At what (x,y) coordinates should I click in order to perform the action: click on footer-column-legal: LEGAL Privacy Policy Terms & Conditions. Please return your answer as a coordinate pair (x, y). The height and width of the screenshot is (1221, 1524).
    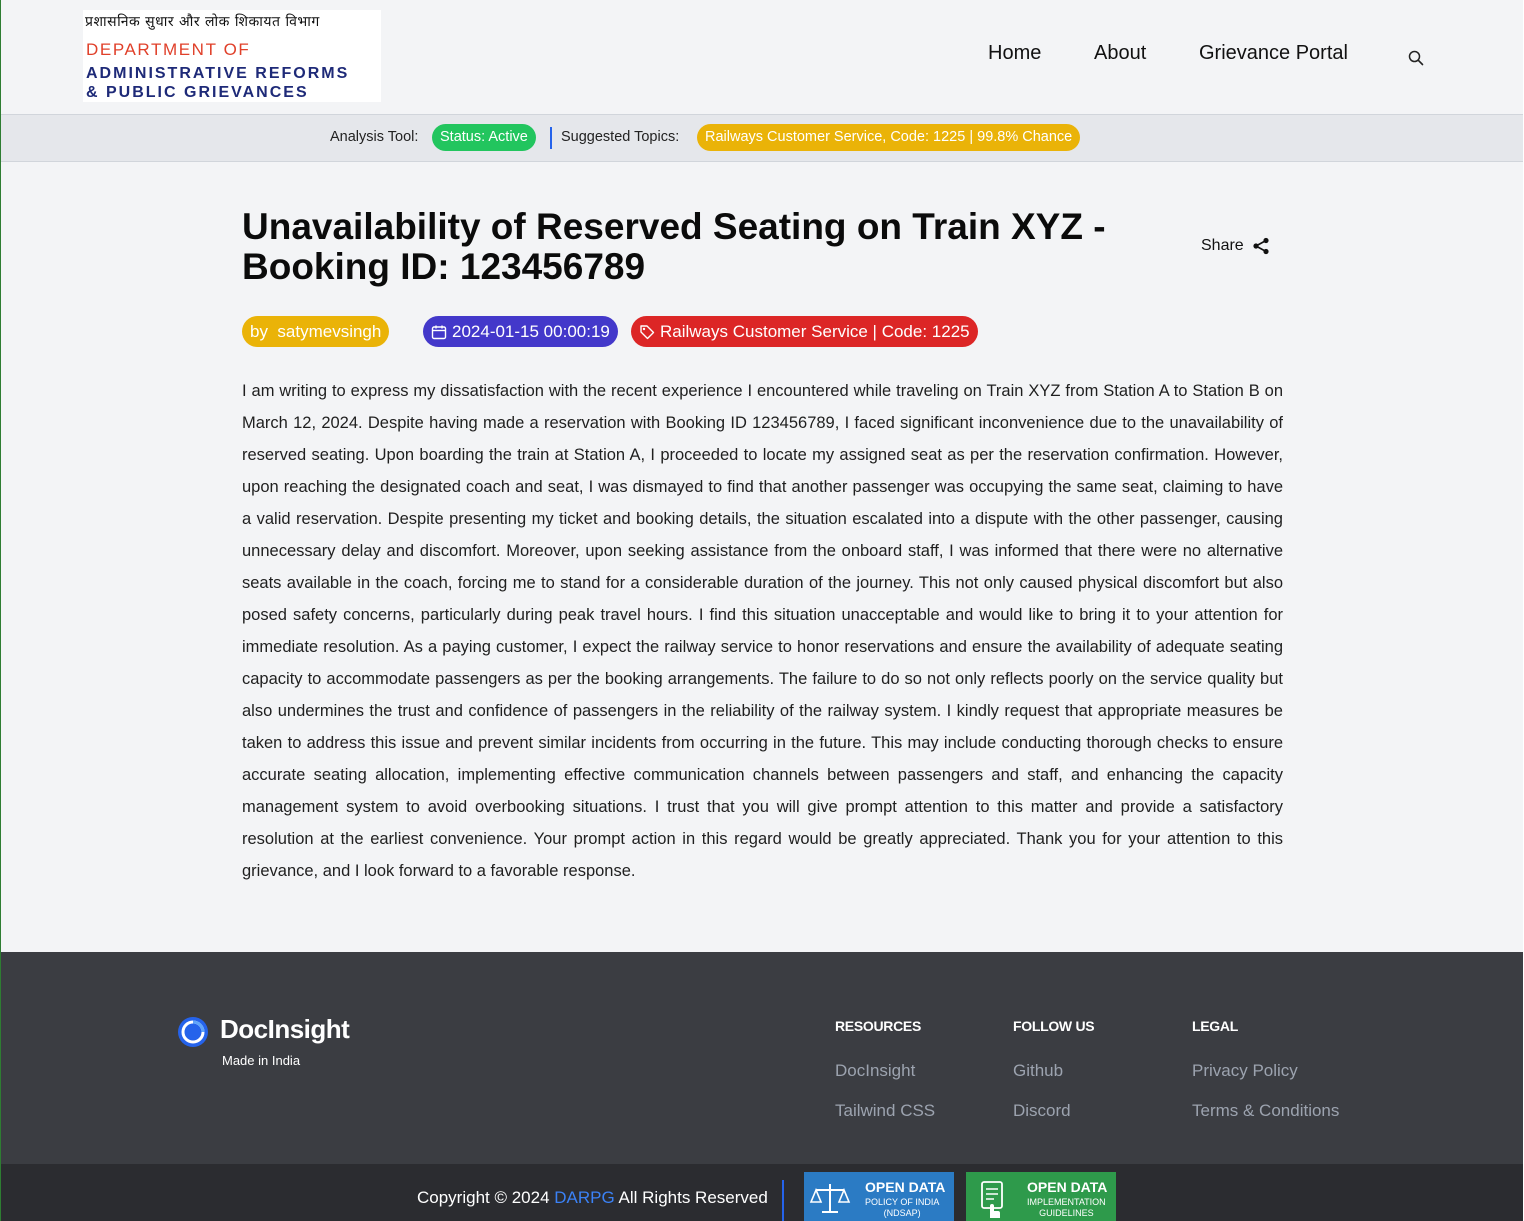
    Looking at the image, I should click on (1265, 1069).